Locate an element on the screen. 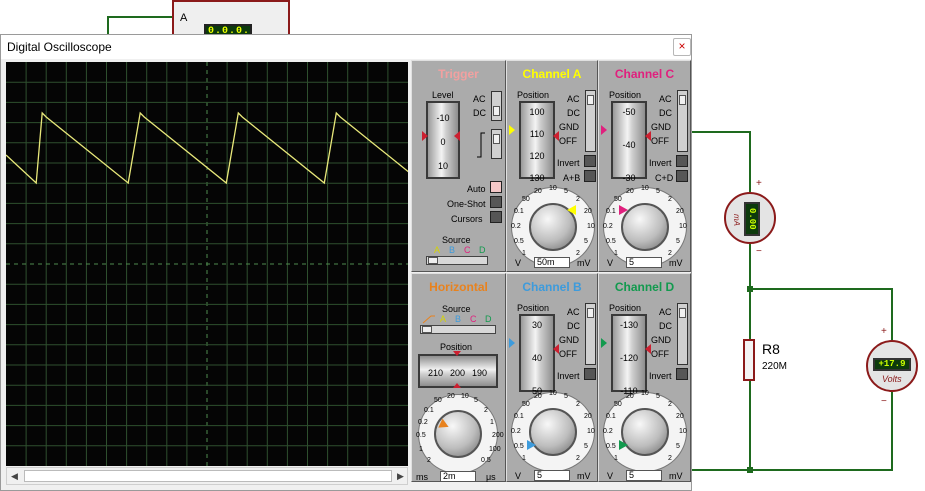  channel_a-volts-value: 50m is located at coordinates (552, 262).